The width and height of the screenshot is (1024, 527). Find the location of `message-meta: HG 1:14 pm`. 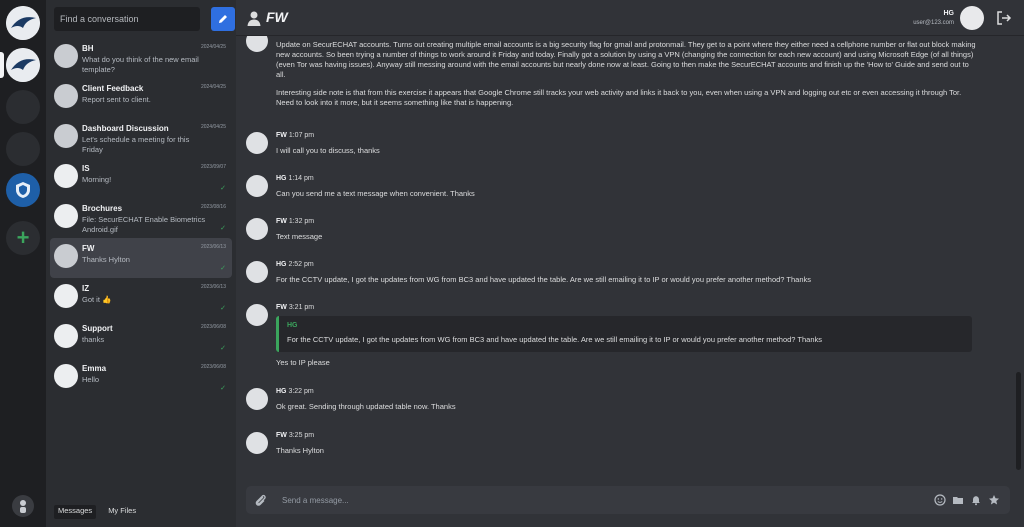

message-meta: HG 1:14 pm is located at coordinates (295, 178).